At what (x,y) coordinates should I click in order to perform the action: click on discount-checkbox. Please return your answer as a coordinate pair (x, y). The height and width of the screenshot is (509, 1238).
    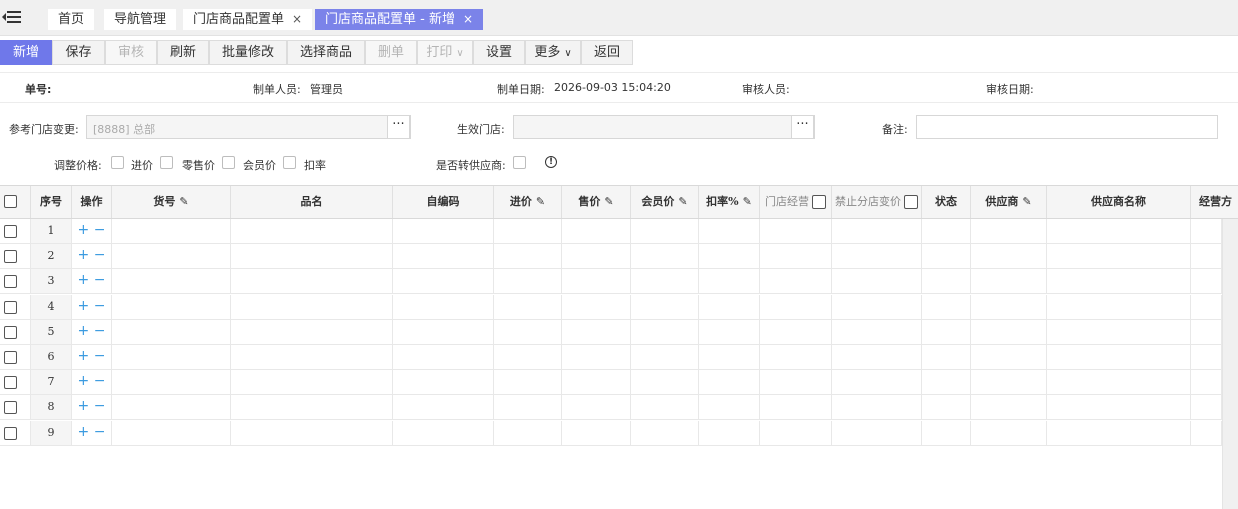
    Looking at the image, I should click on (289, 162).